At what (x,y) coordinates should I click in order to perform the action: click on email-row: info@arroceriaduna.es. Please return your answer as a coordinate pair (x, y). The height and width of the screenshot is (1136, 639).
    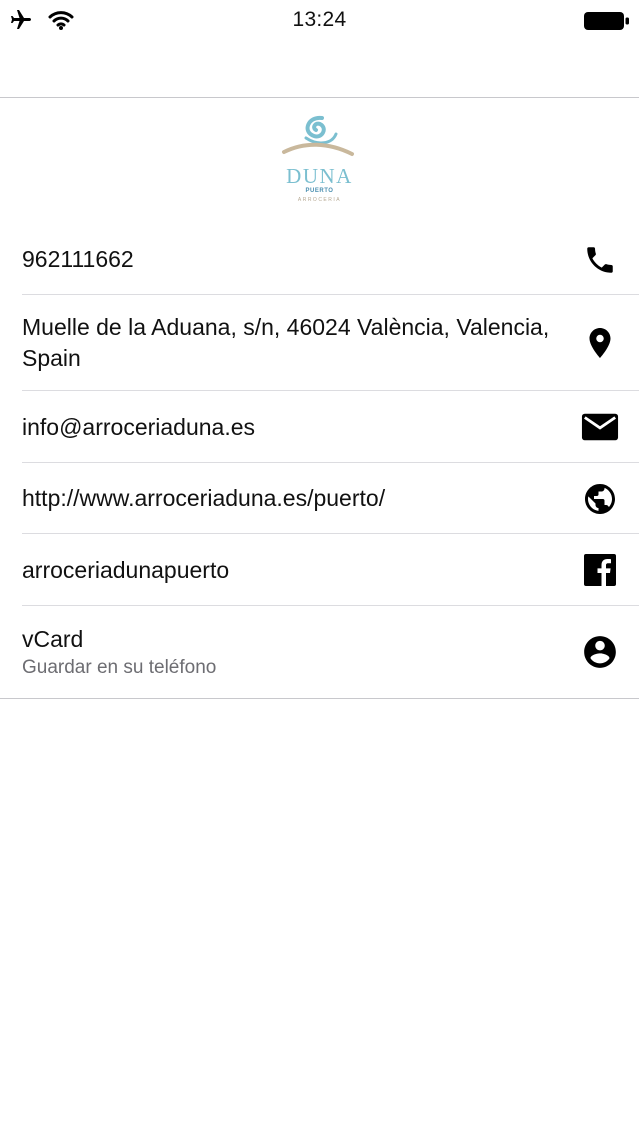
    Looking at the image, I should click on (319, 427).